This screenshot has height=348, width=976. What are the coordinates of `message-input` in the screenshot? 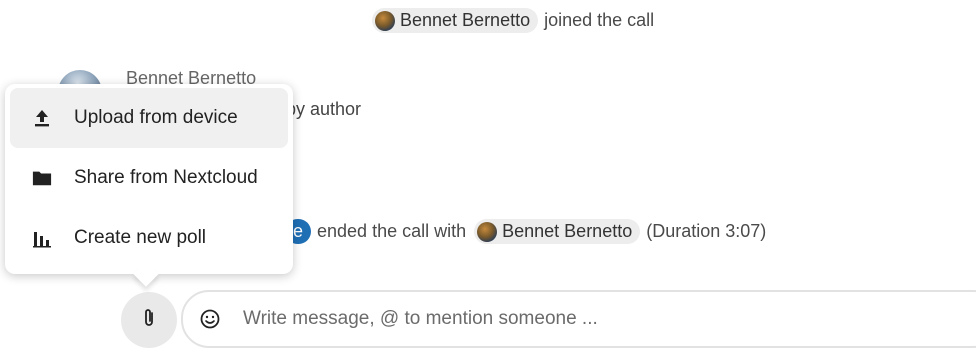 It's located at (543, 319).